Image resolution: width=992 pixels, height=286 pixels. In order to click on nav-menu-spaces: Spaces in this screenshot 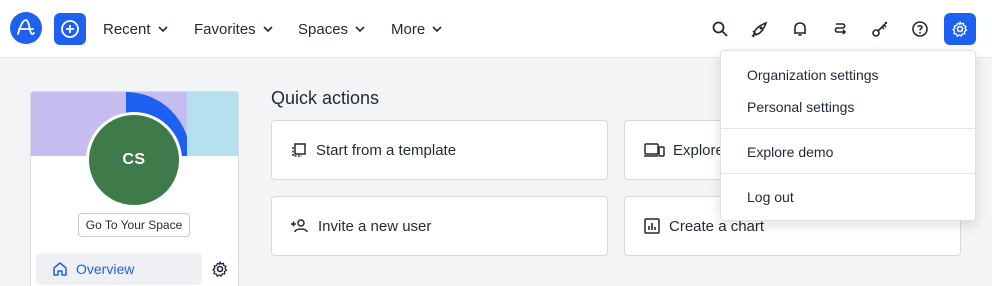, I will do `click(332, 29)`.